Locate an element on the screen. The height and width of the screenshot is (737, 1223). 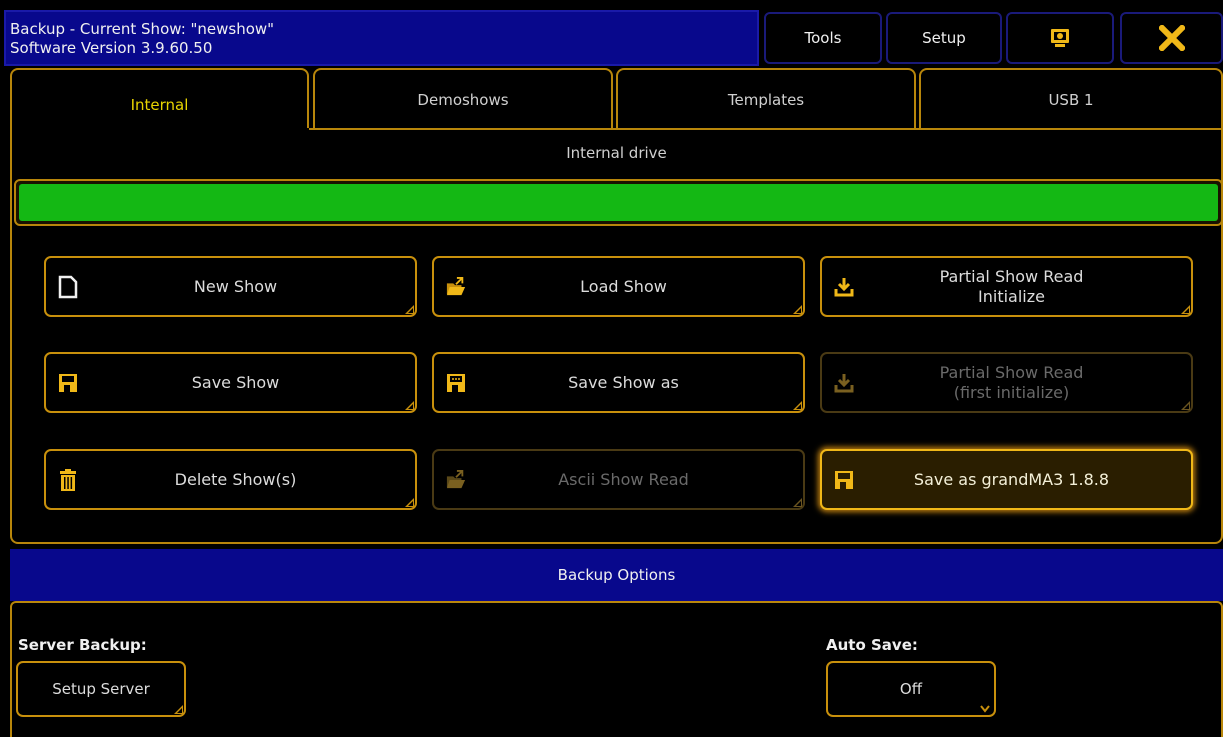
partial-first-line1: Partial Show Read is located at coordinates (1011, 372).